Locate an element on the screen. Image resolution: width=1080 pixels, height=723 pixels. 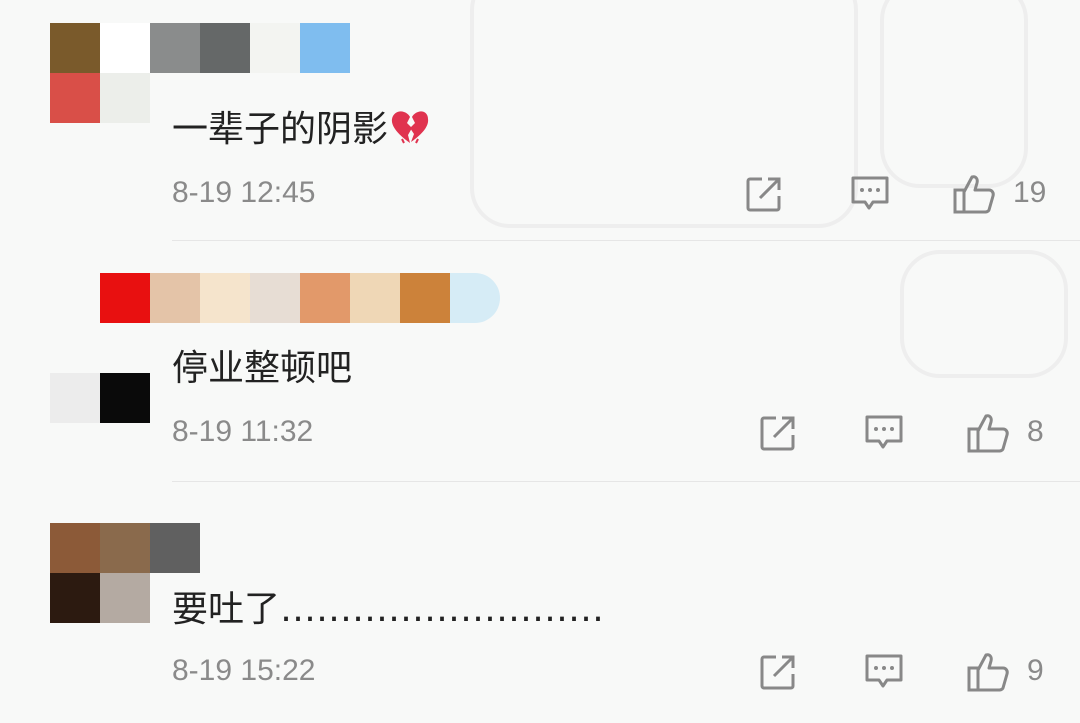
comment-text: 一辈子的阴影 is located at coordinates (301, 127).